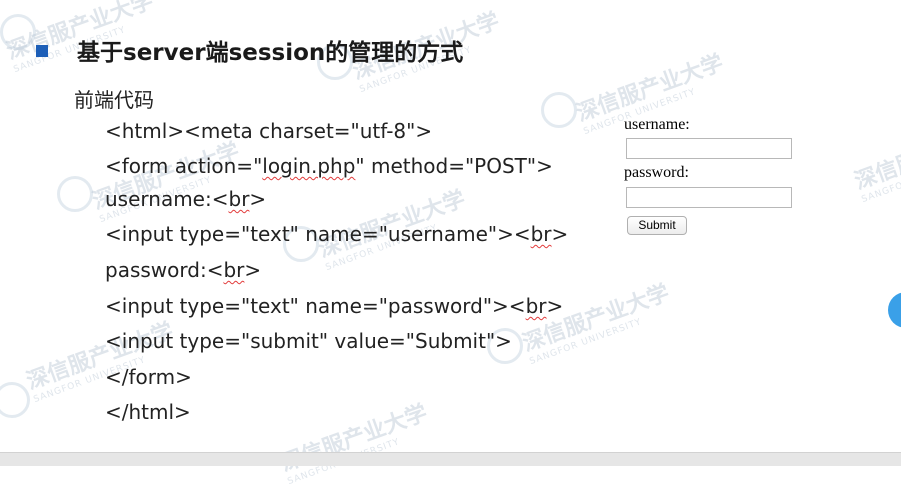 This screenshot has height=487, width=901. Describe the element at coordinates (450, 459) in the screenshot. I see `bottom-bar` at that location.